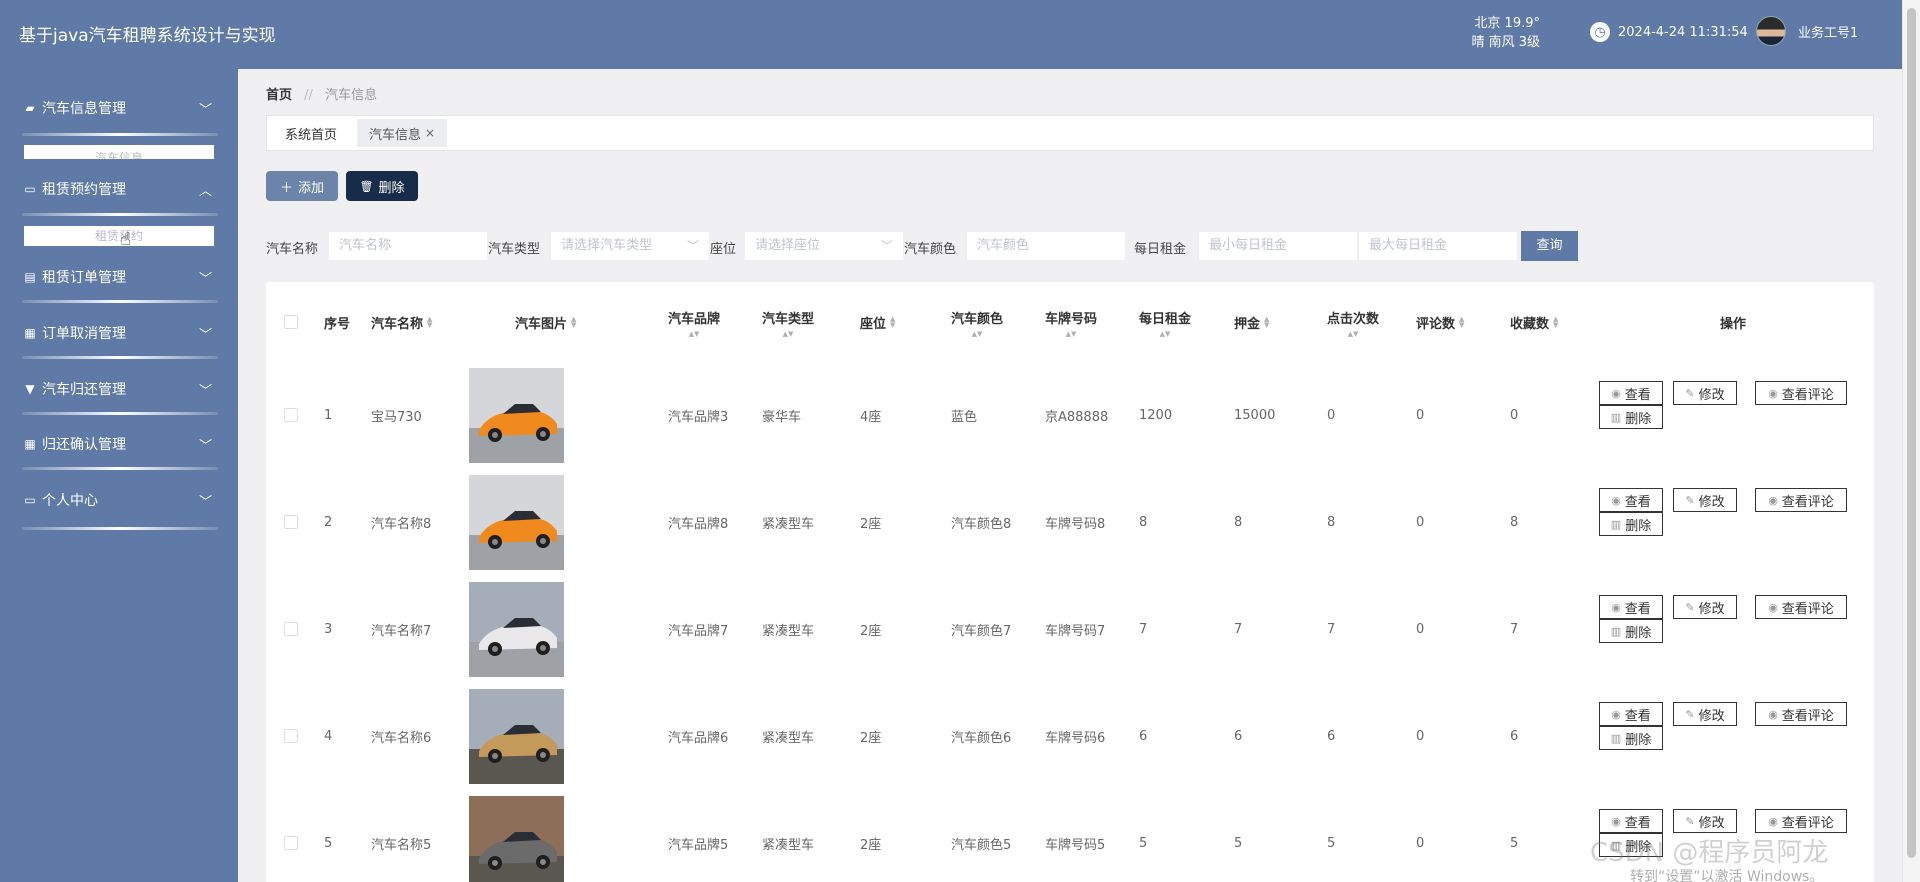 The height and width of the screenshot is (882, 1920). What do you see at coordinates (1071, 322) in the screenshot?
I see `col-plate: 车牌号码 ▲ ▼` at bounding box center [1071, 322].